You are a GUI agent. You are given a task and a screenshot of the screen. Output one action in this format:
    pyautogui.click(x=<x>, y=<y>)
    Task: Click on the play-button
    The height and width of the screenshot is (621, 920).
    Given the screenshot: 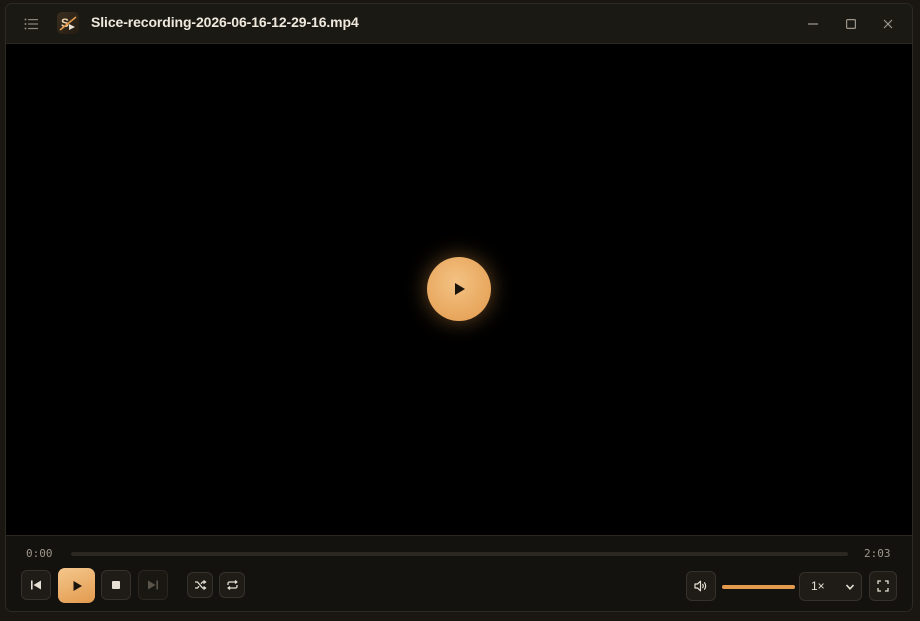 What is the action you would take?
    pyautogui.click(x=76, y=585)
    